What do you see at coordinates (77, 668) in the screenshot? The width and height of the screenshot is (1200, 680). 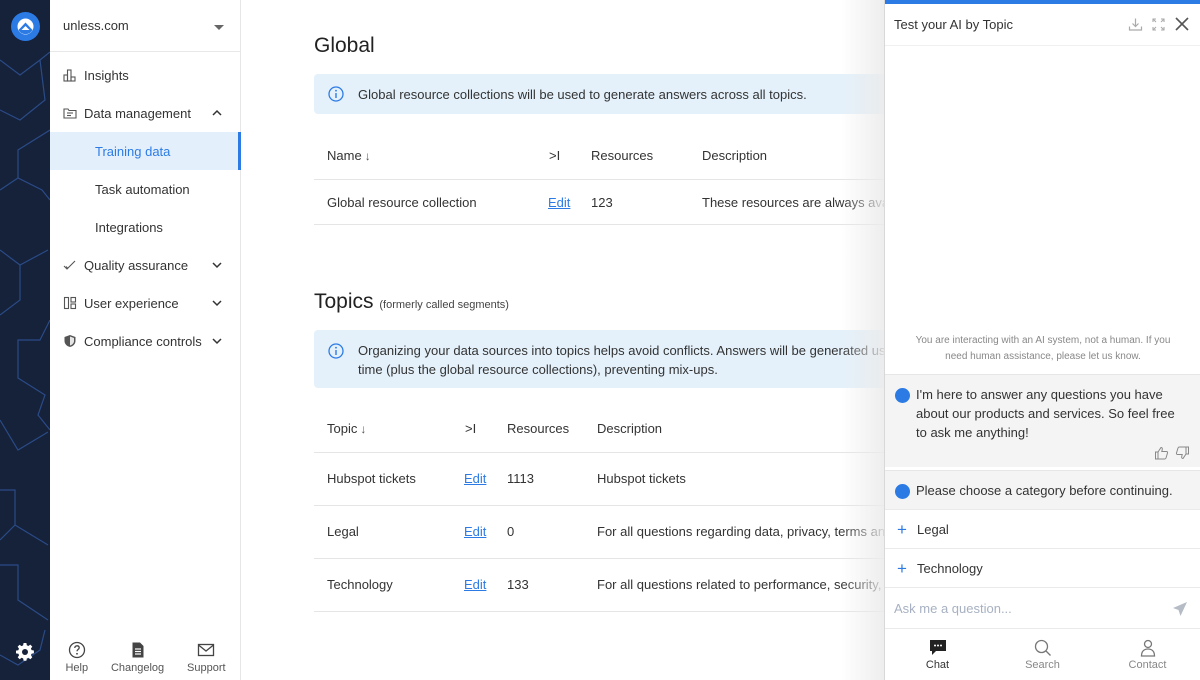 I see `help-label: Help` at bounding box center [77, 668].